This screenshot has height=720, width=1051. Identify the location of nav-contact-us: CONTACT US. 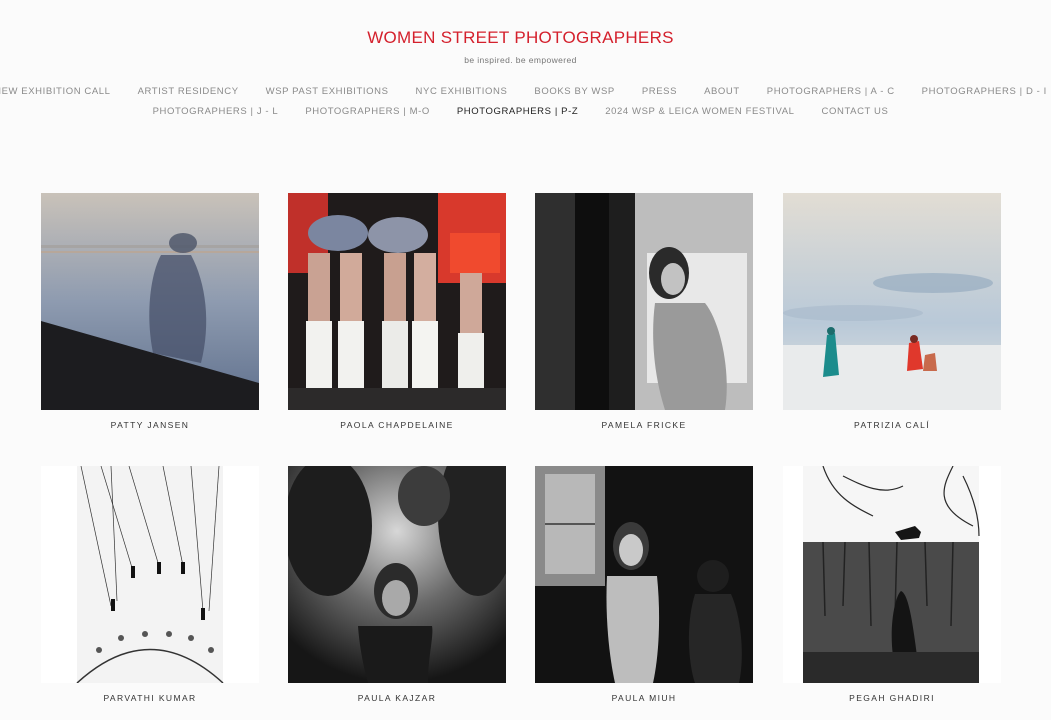
(855, 111).